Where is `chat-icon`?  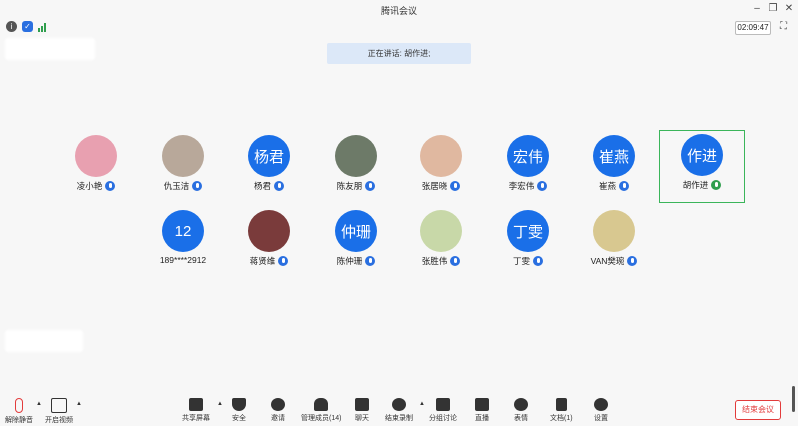
chat-icon is located at coordinates (362, 404).